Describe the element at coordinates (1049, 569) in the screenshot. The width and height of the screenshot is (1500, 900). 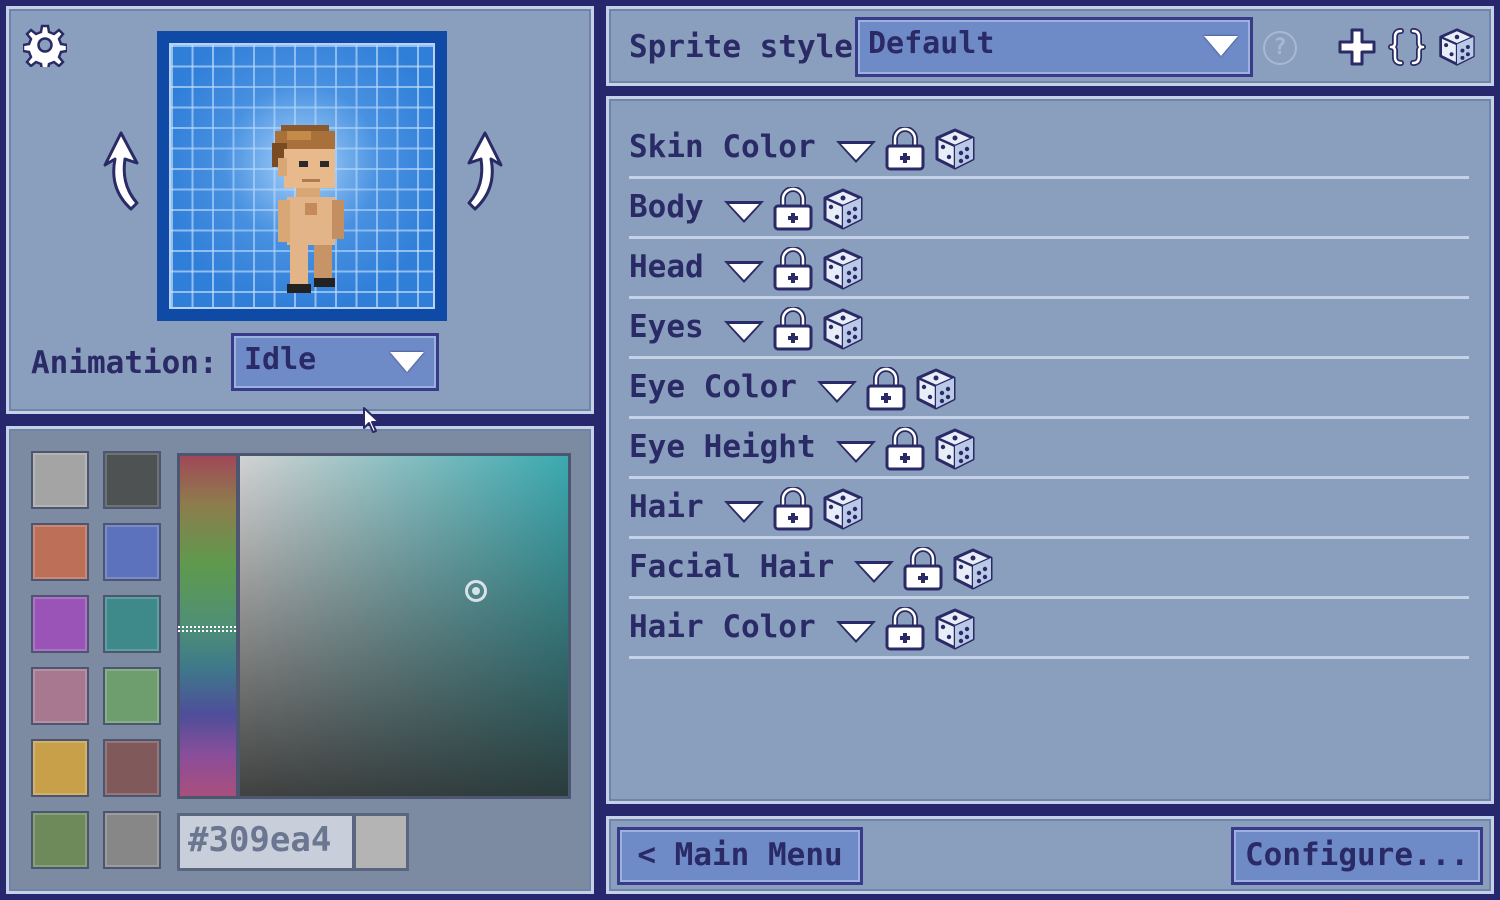
I see `layer-row: Facial Hair` at that location.